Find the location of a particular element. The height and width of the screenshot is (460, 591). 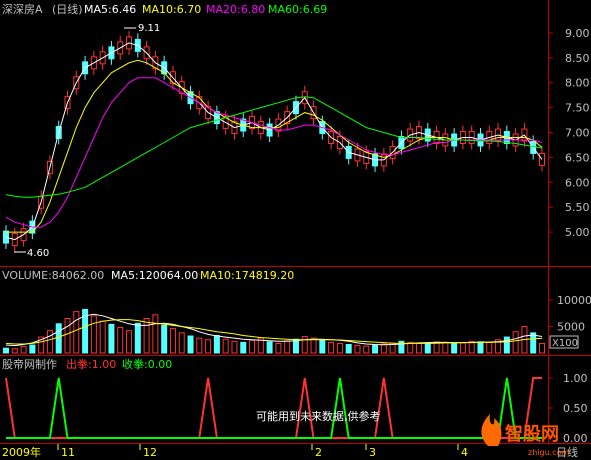

ma5-label: MA5:6.46 is located at coordinates (110, 9).